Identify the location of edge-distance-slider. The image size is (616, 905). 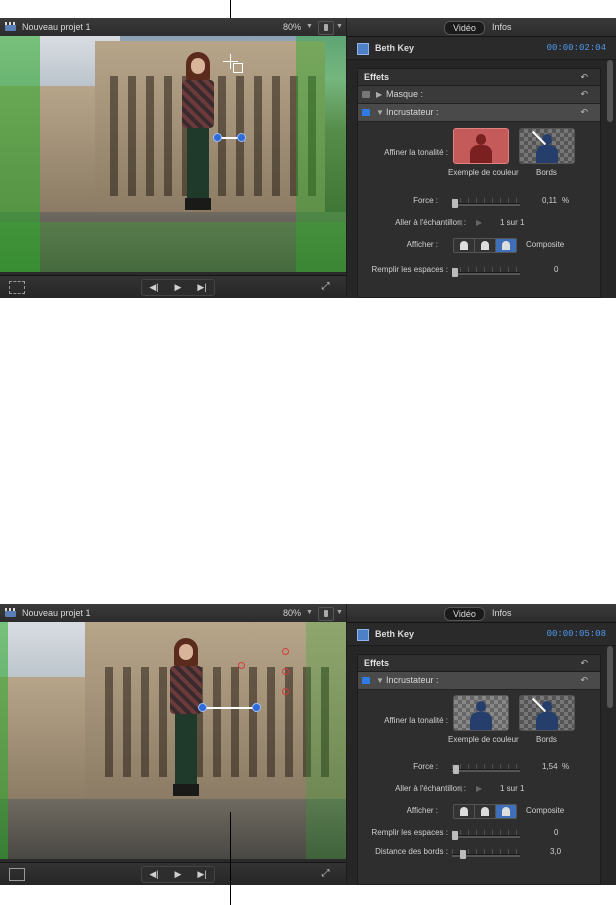
(486, 854).